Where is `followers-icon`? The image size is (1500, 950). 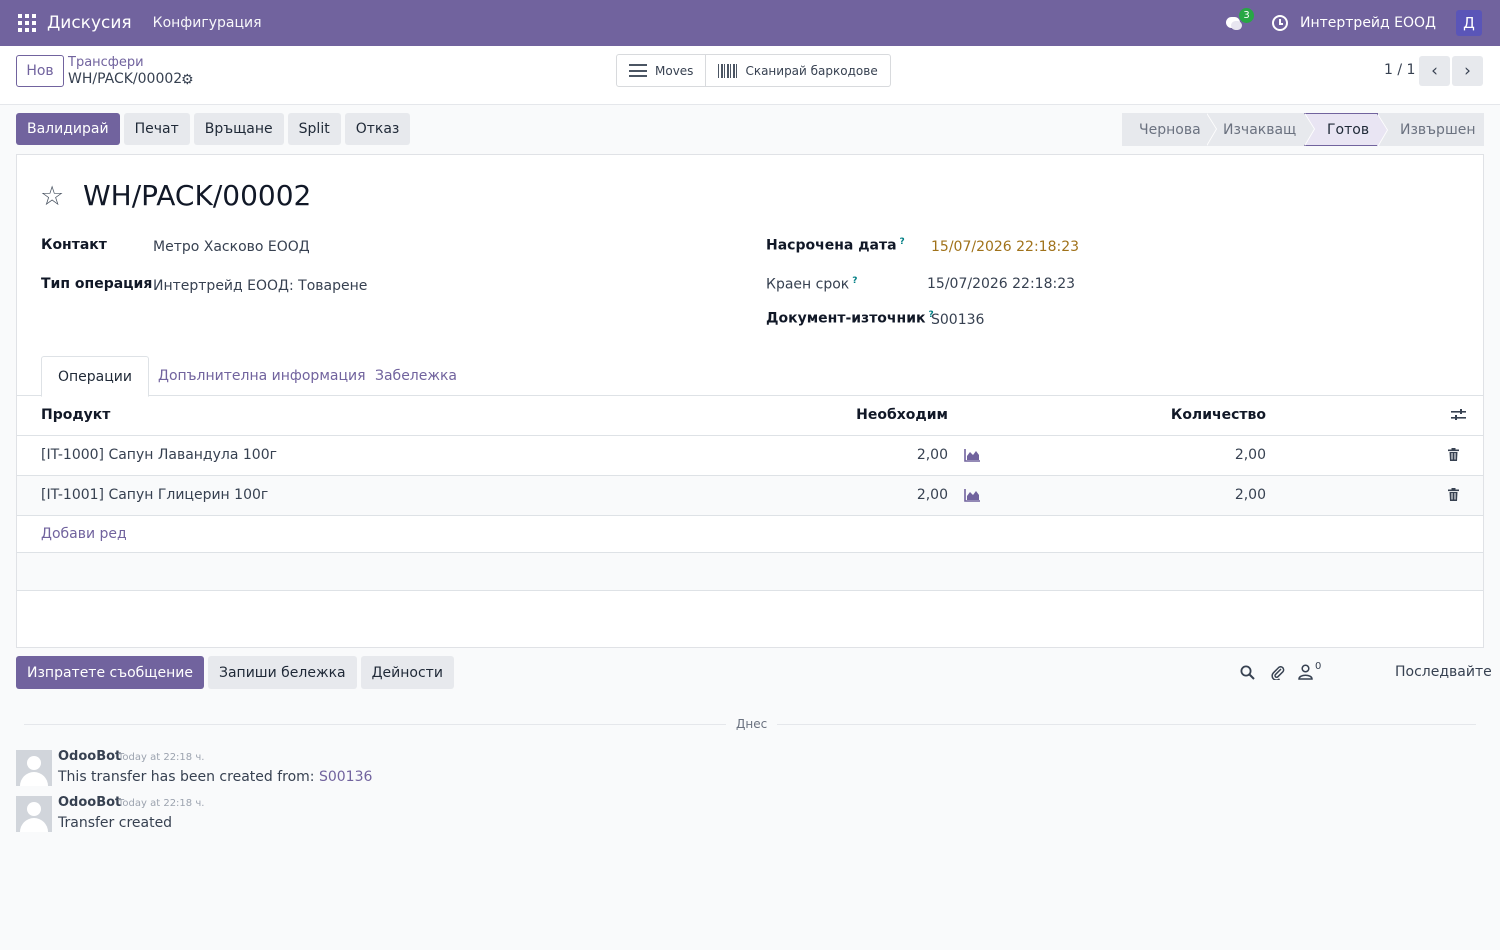 followers-icon is located at coordinates (1305, 672).